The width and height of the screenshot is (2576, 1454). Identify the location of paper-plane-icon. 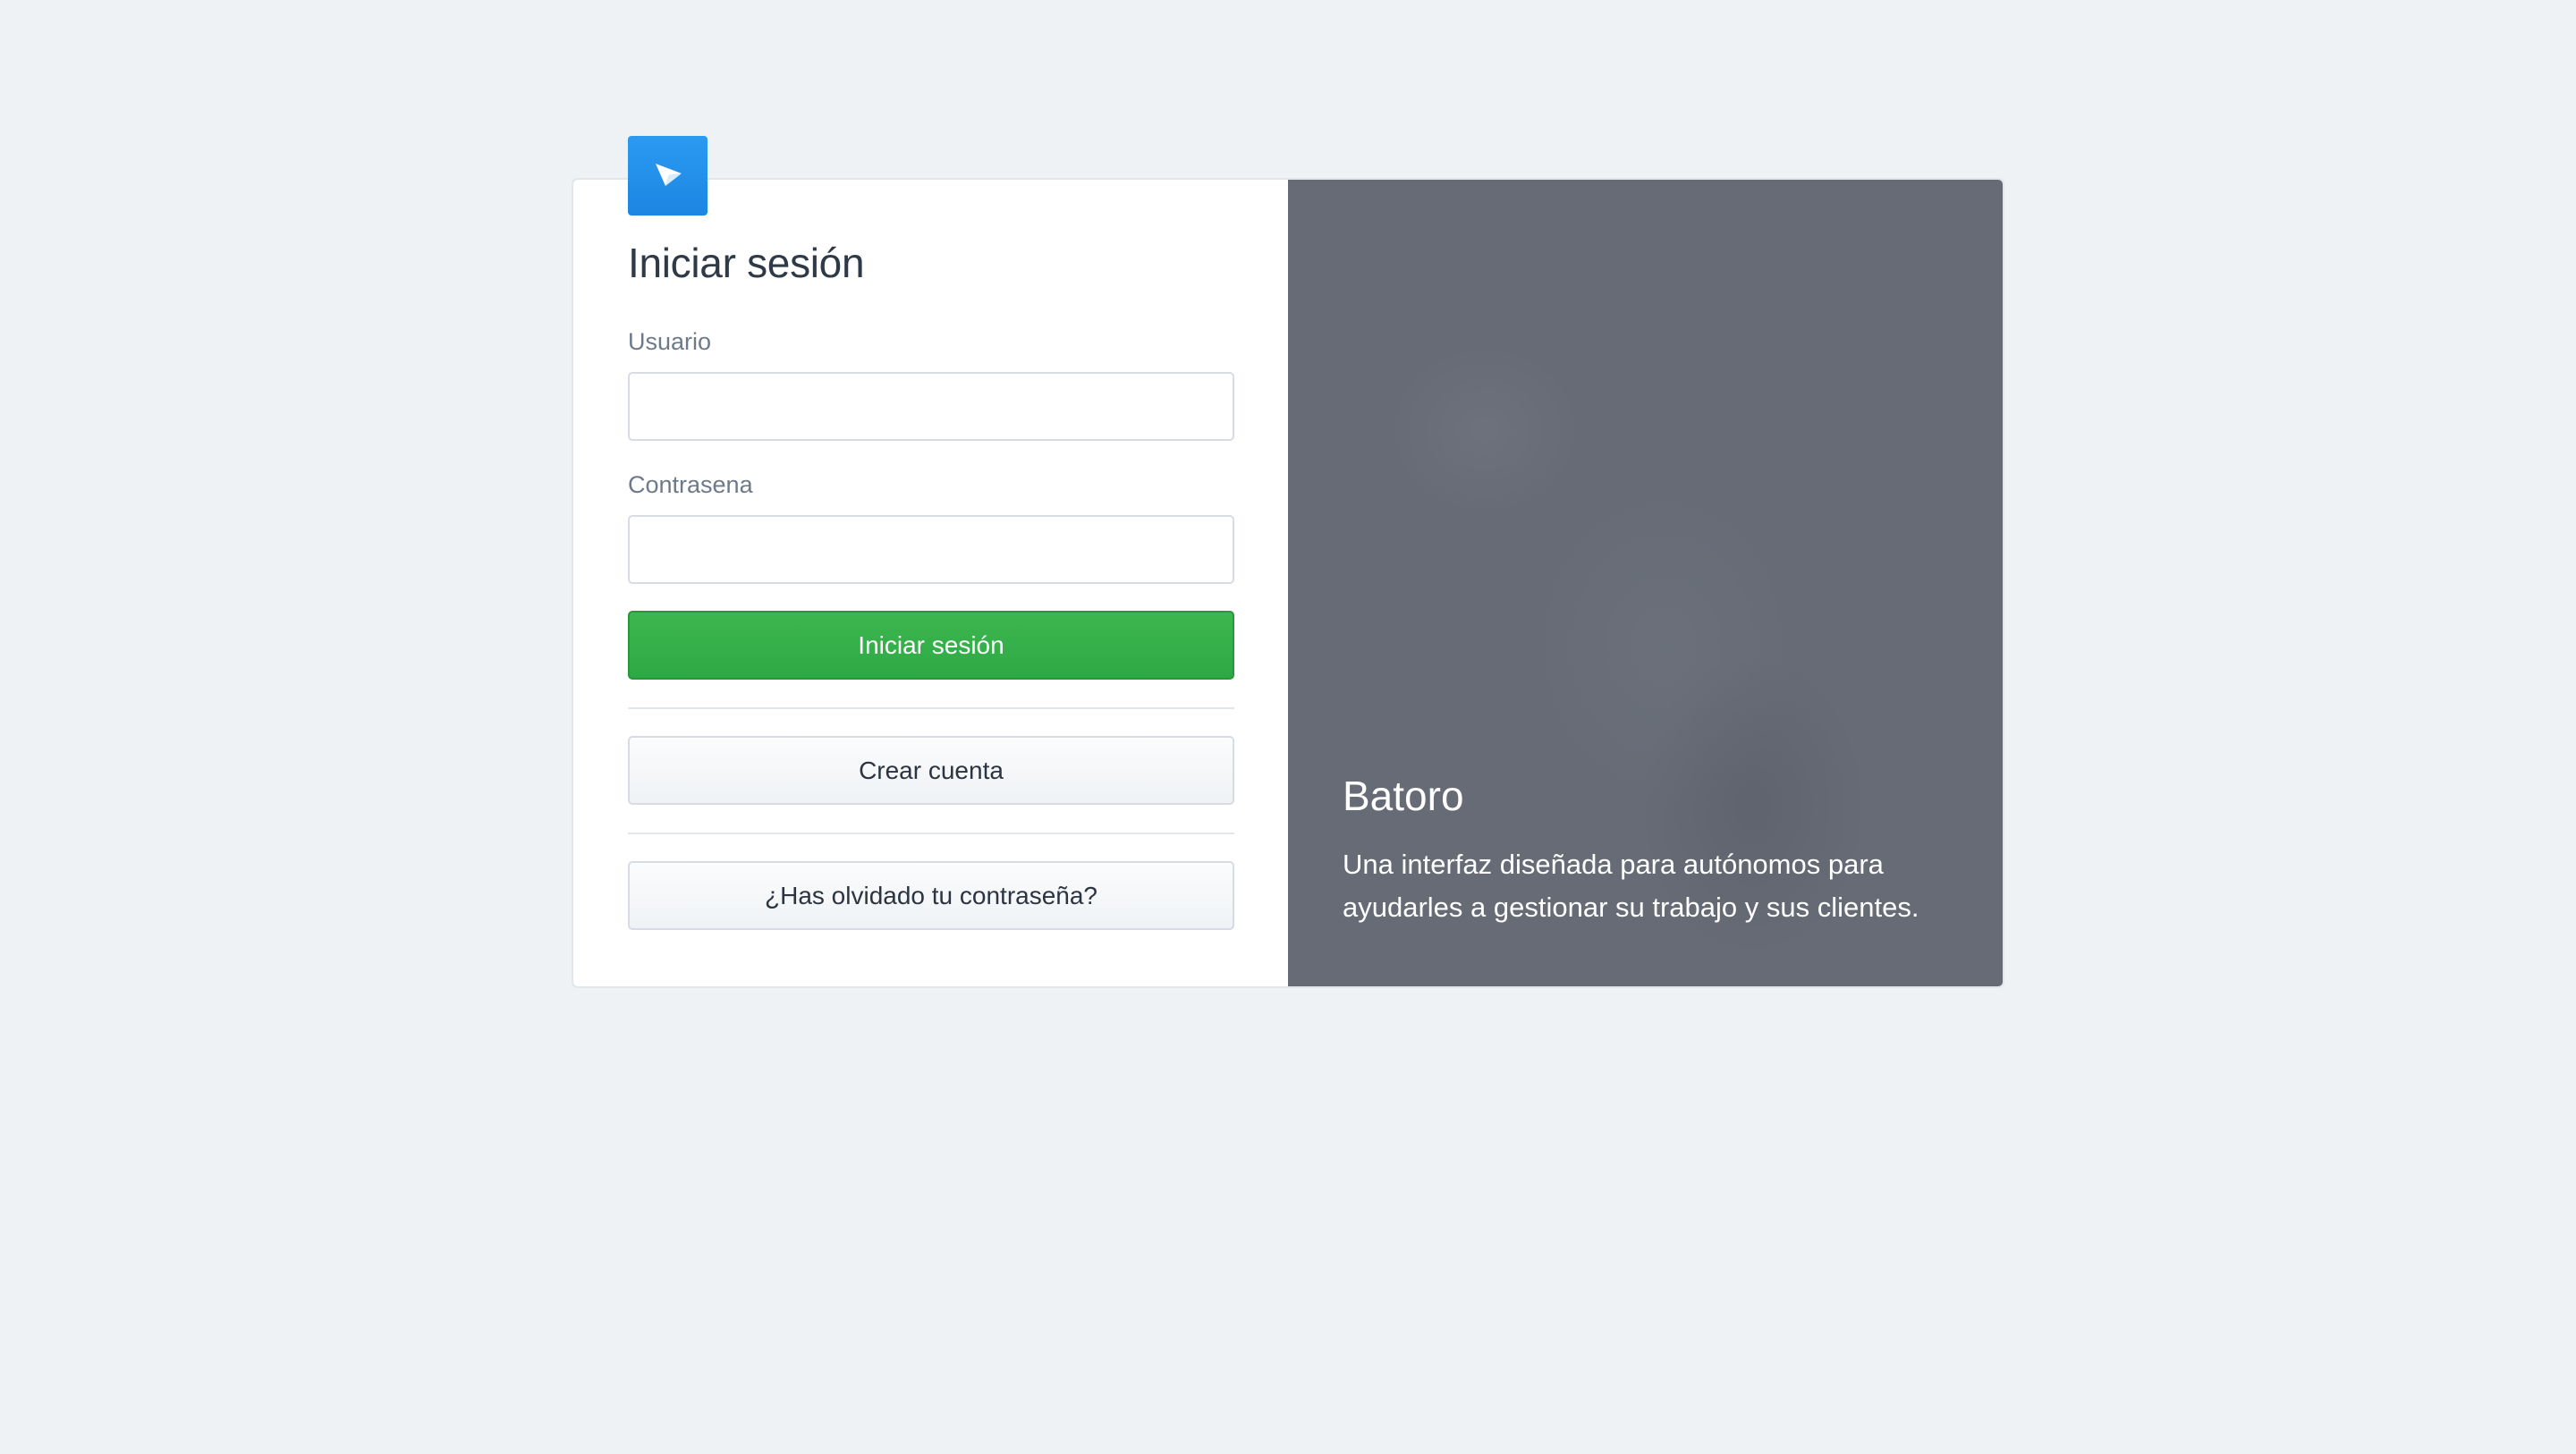
(668, 176).